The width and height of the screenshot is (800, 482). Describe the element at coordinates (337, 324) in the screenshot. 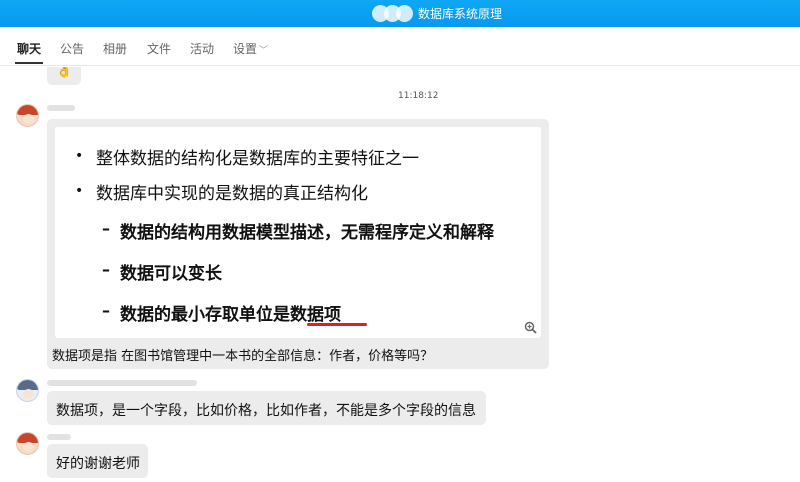

I see `red-underline-mark` at that location.